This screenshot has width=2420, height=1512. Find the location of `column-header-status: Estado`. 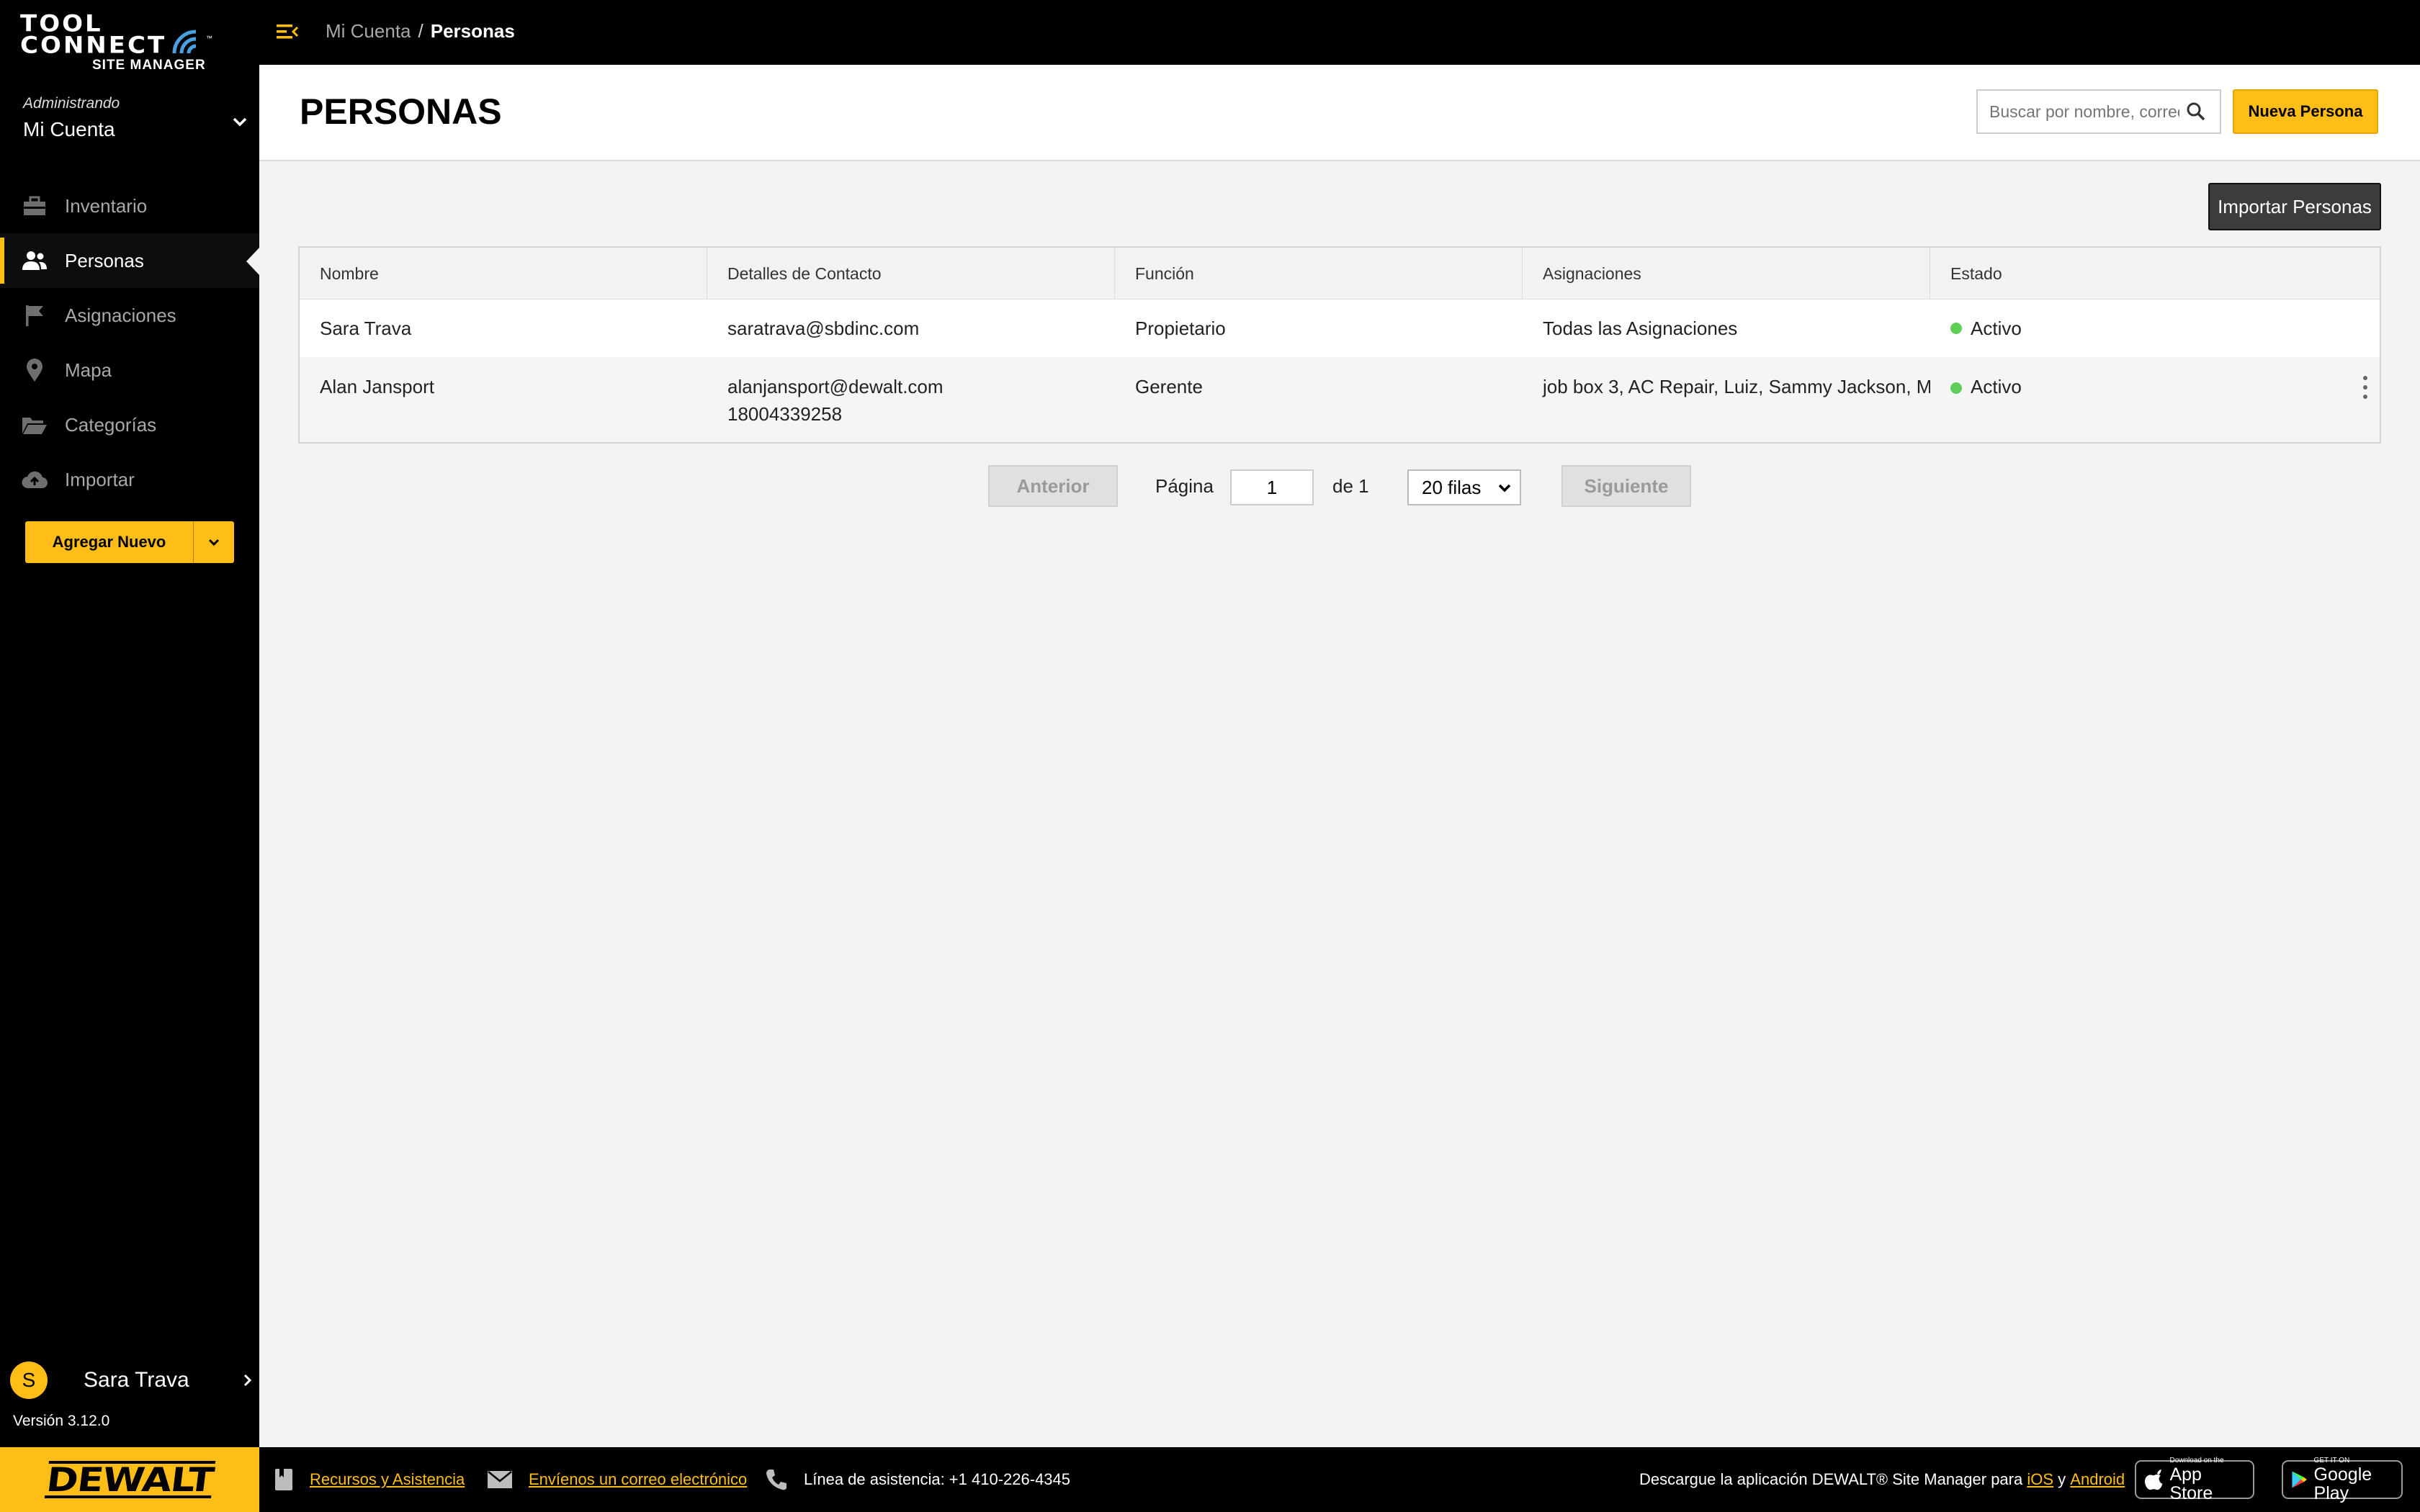

column-header-status: Estado is located at coordinates (2155, 274).